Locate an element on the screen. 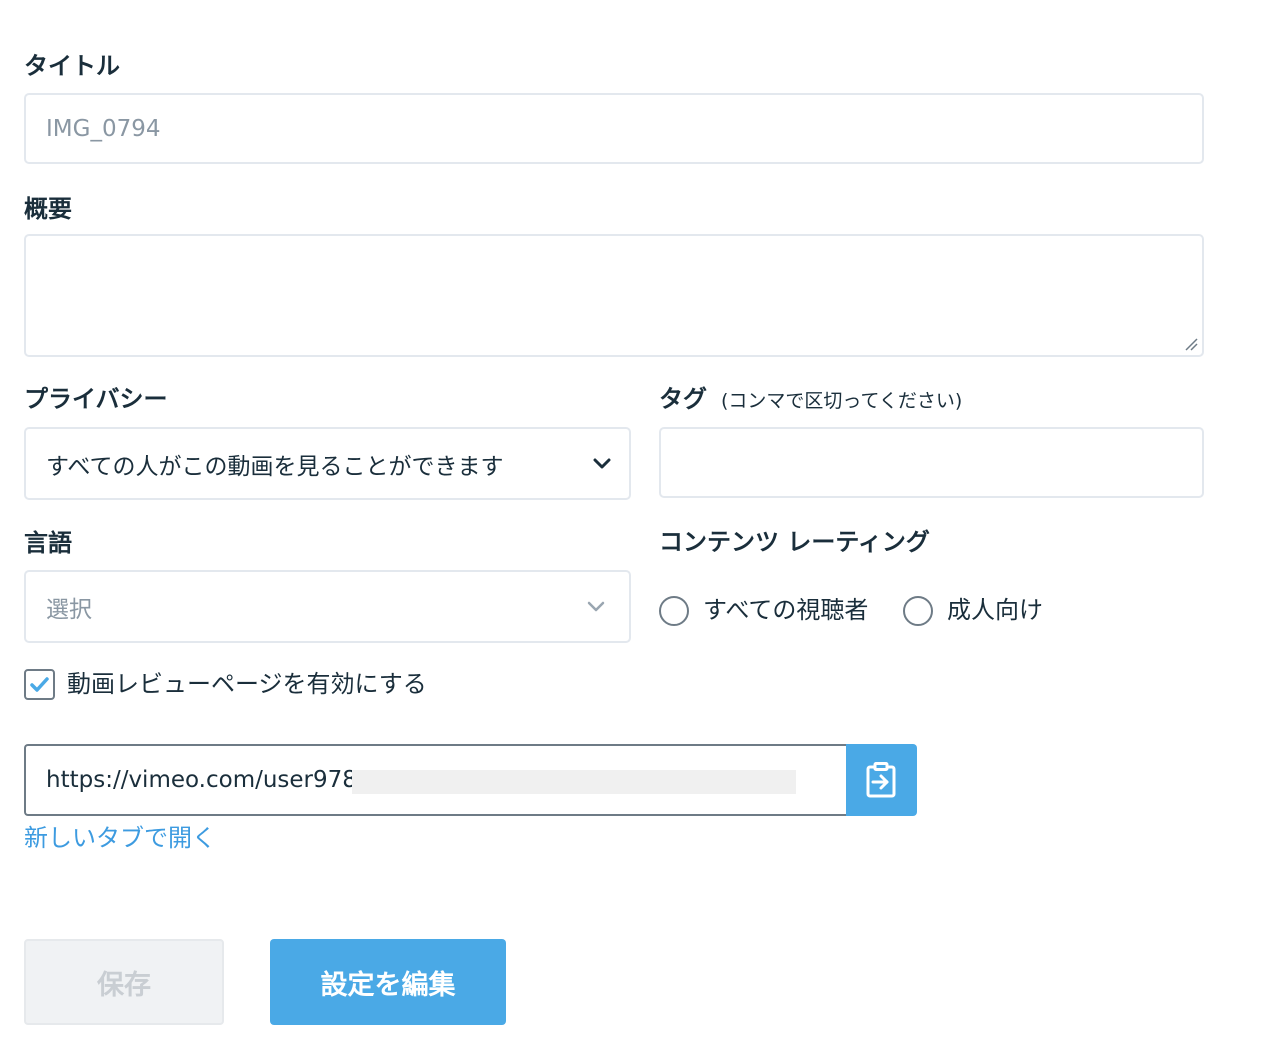  title-input-placeholder: IMG_0794 is located at coordinates (103, 128).